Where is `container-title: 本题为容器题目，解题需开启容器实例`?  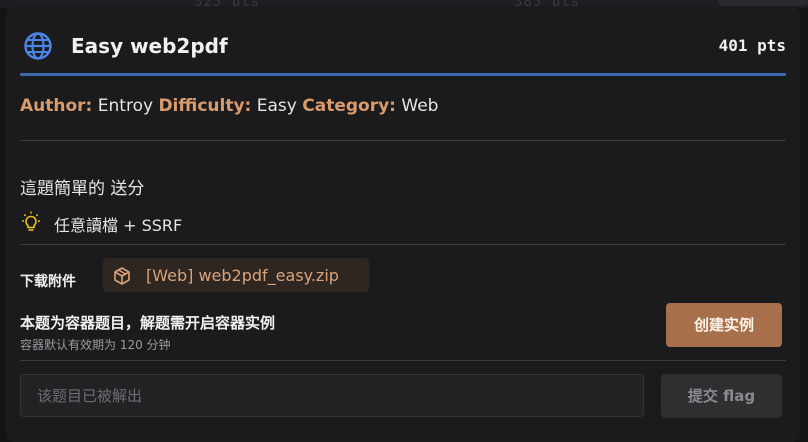
container-title: 本题为容器题目，解题需开启容器实例 is located at coordinates (148, 323).